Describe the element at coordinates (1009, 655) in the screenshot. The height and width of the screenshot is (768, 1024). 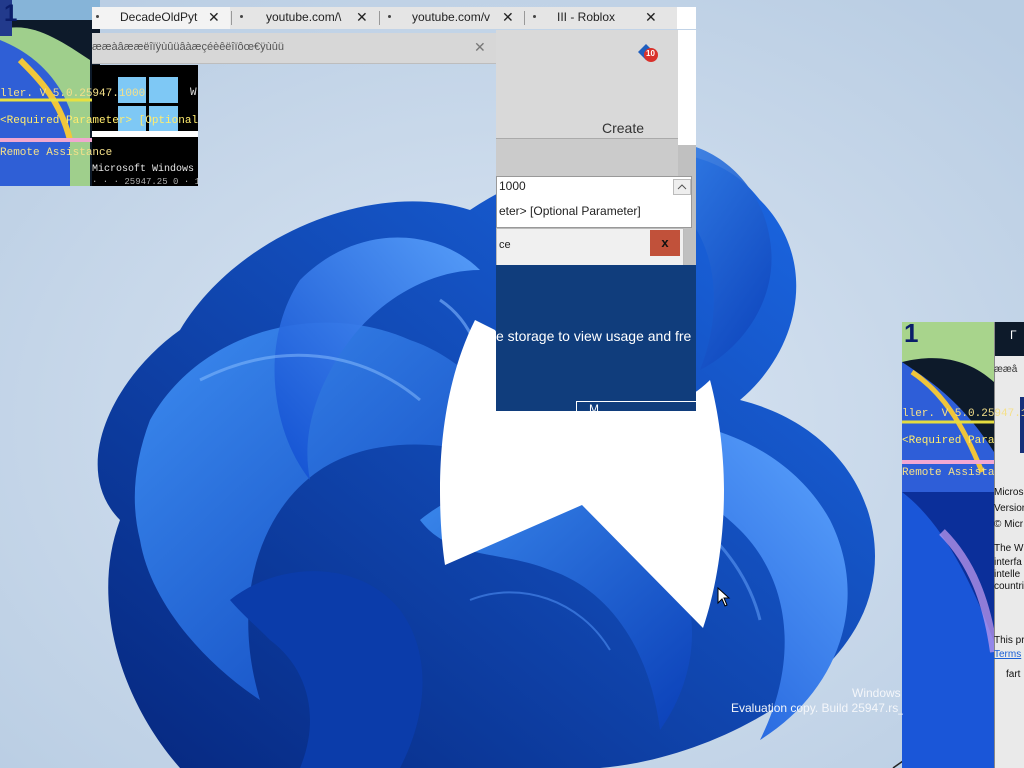
I see `terms-link: Terms` at that location.